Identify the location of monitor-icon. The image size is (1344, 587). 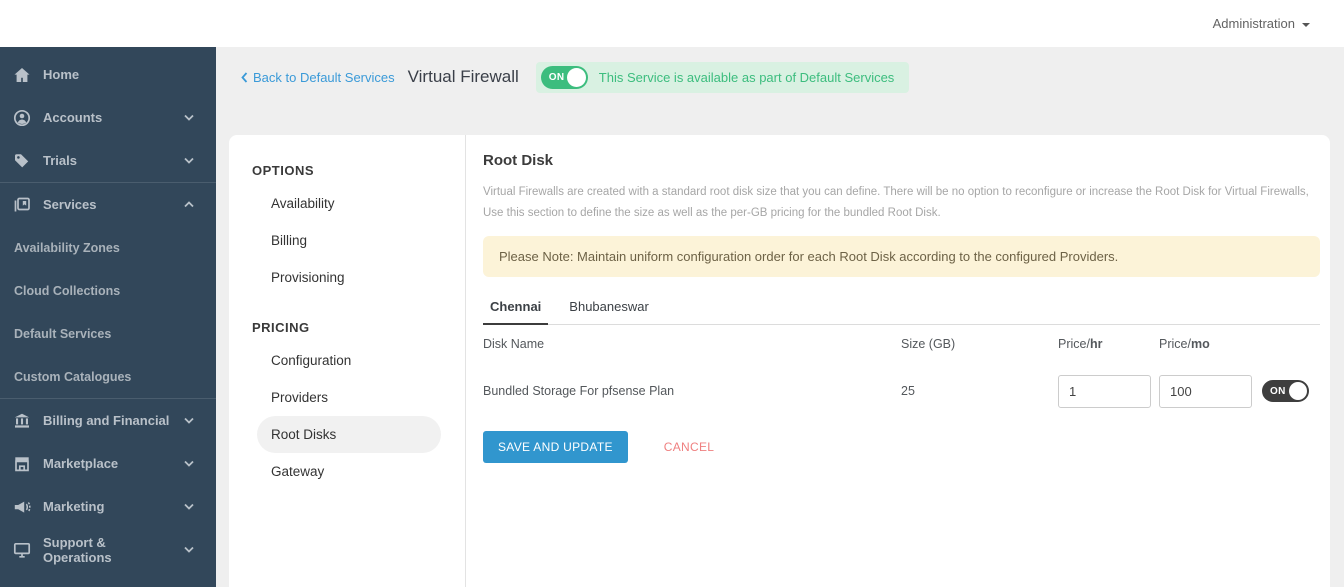
(22, 550).